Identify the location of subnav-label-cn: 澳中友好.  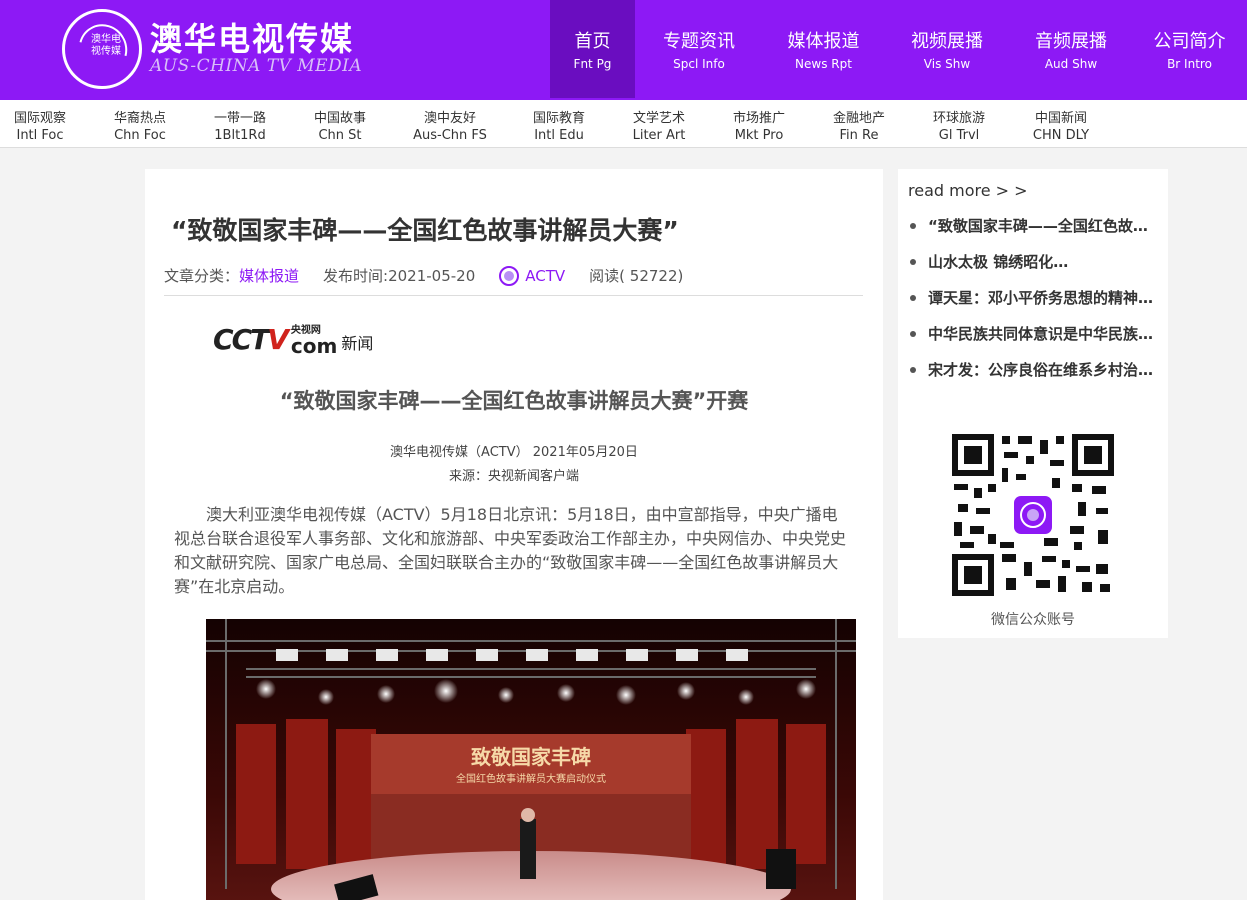
(449, 118).